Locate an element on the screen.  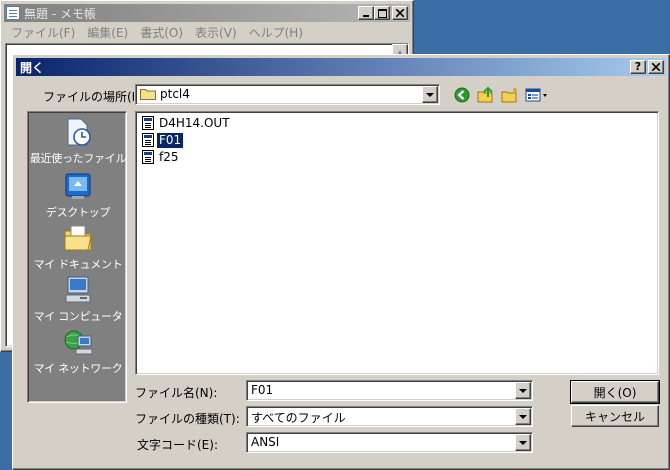
open-button: 開く(O) is located at coordinates (615, 392).